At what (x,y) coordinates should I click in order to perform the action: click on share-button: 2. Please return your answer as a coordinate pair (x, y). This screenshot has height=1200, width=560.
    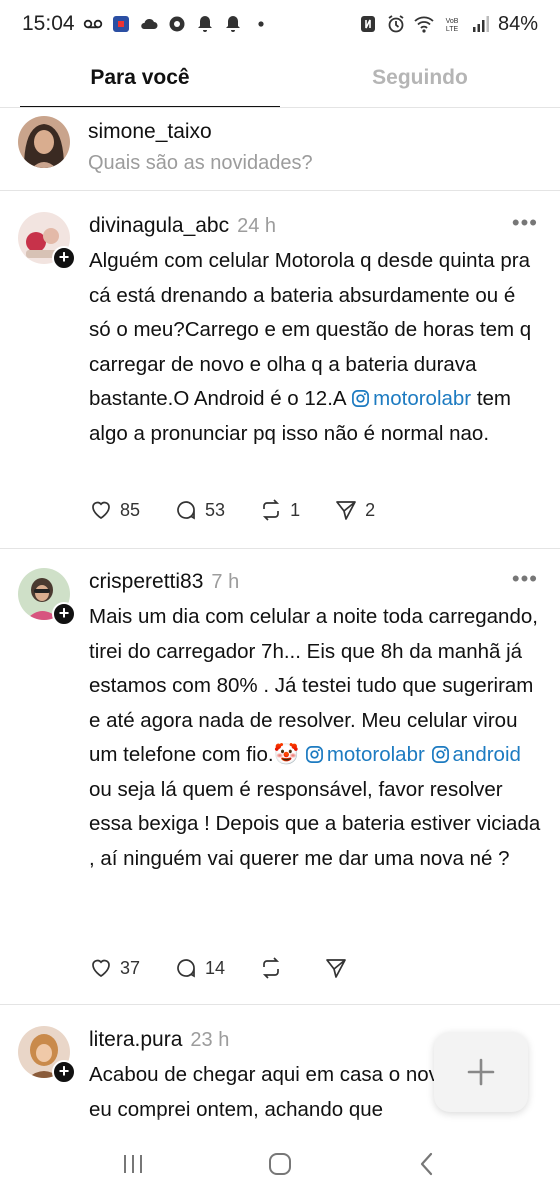
    Looking at the image, I should click on (354, 510).